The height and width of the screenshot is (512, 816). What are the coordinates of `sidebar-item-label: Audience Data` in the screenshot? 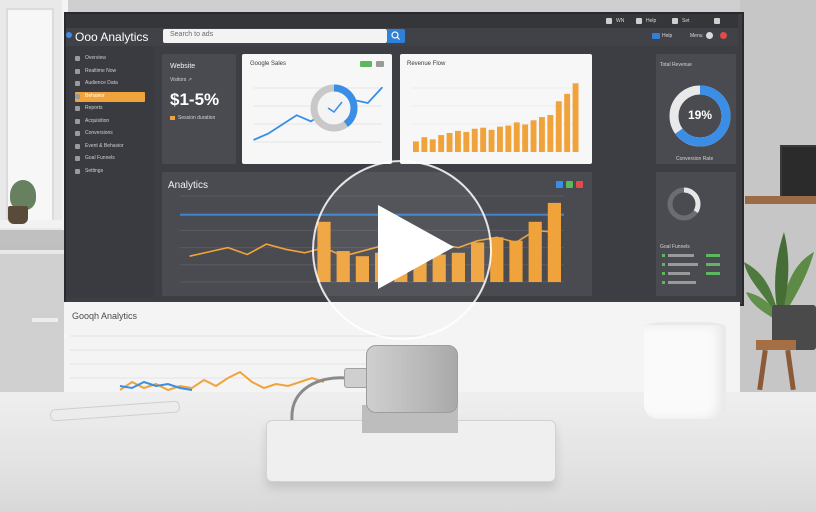 It's located at (101, 83).